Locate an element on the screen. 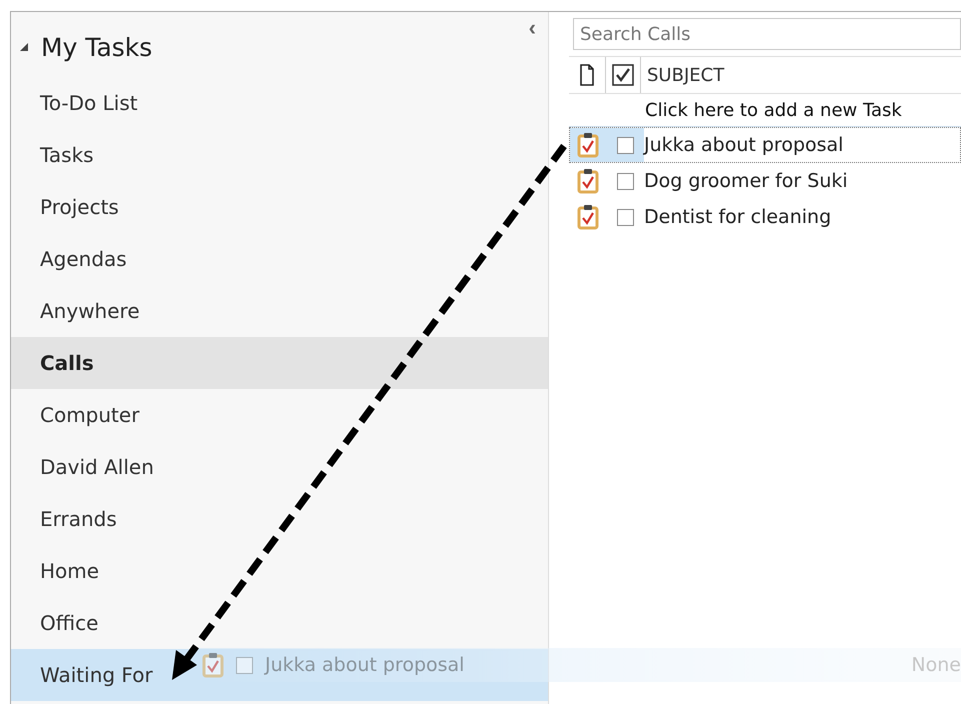 The image size is (961, 704). section-header: My Tasks is located at coordinates (96, 47).